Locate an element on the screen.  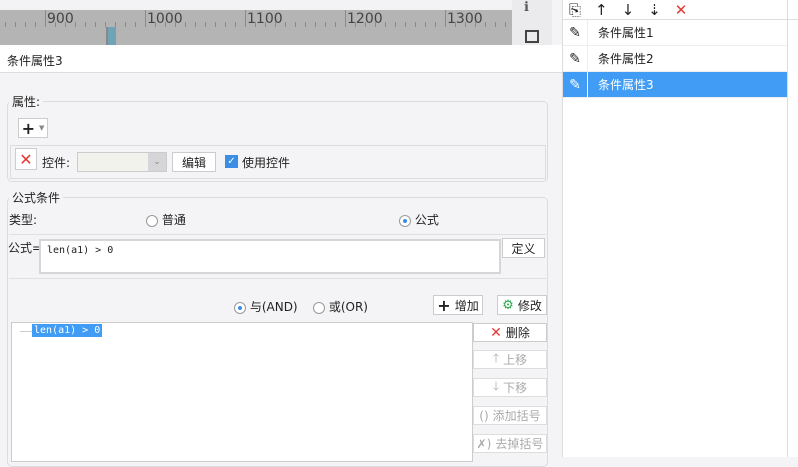
radio-label: 普通 is located at coordinates (173, 220).